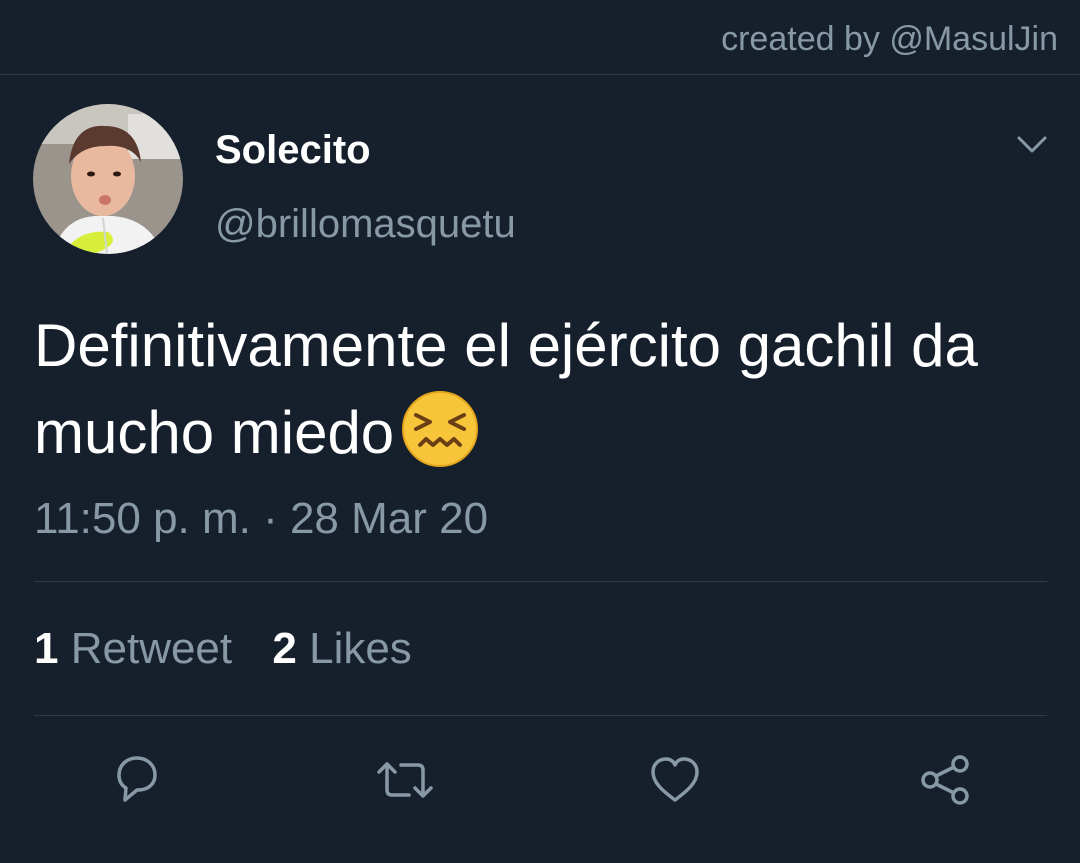 This screenshot has height=863, width=1080. Describe the element at coordinates (1032, 145) in the screenshot. I see `chevron-down-icon` at that location.